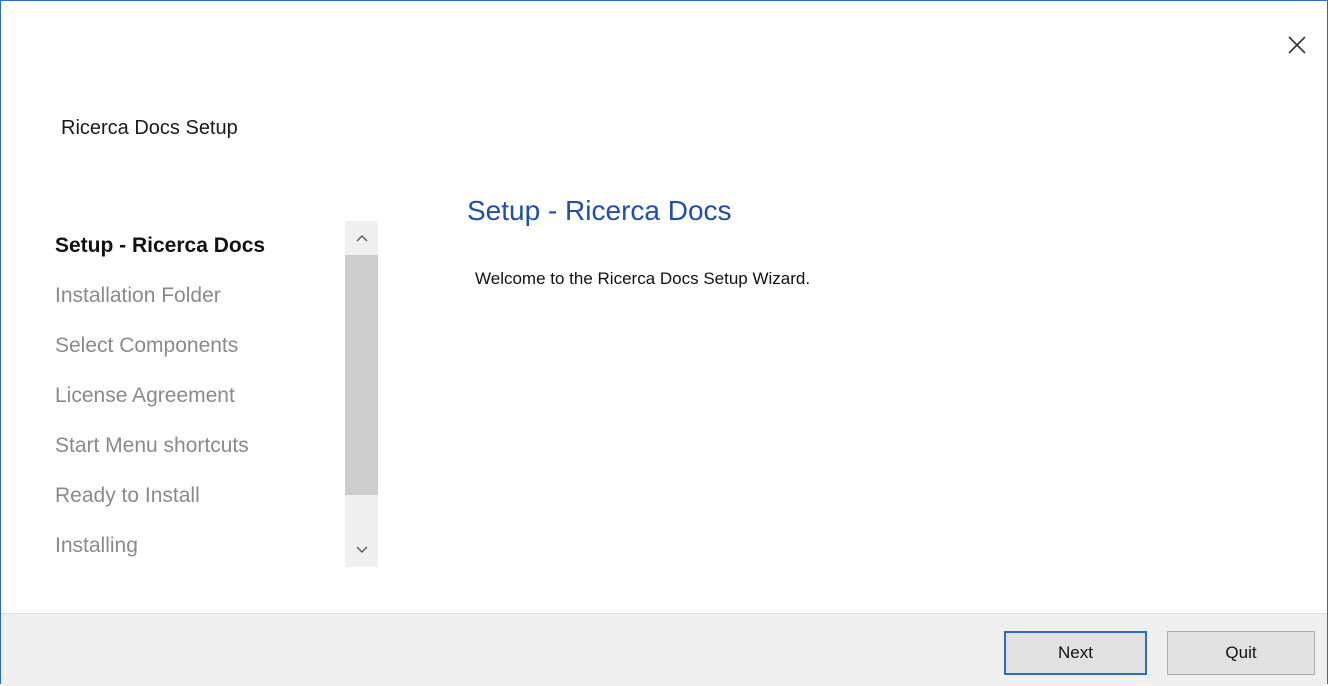 The width and height of the screenshot is (1328, 686). I want to click on close-icon, so click(1297, 45).